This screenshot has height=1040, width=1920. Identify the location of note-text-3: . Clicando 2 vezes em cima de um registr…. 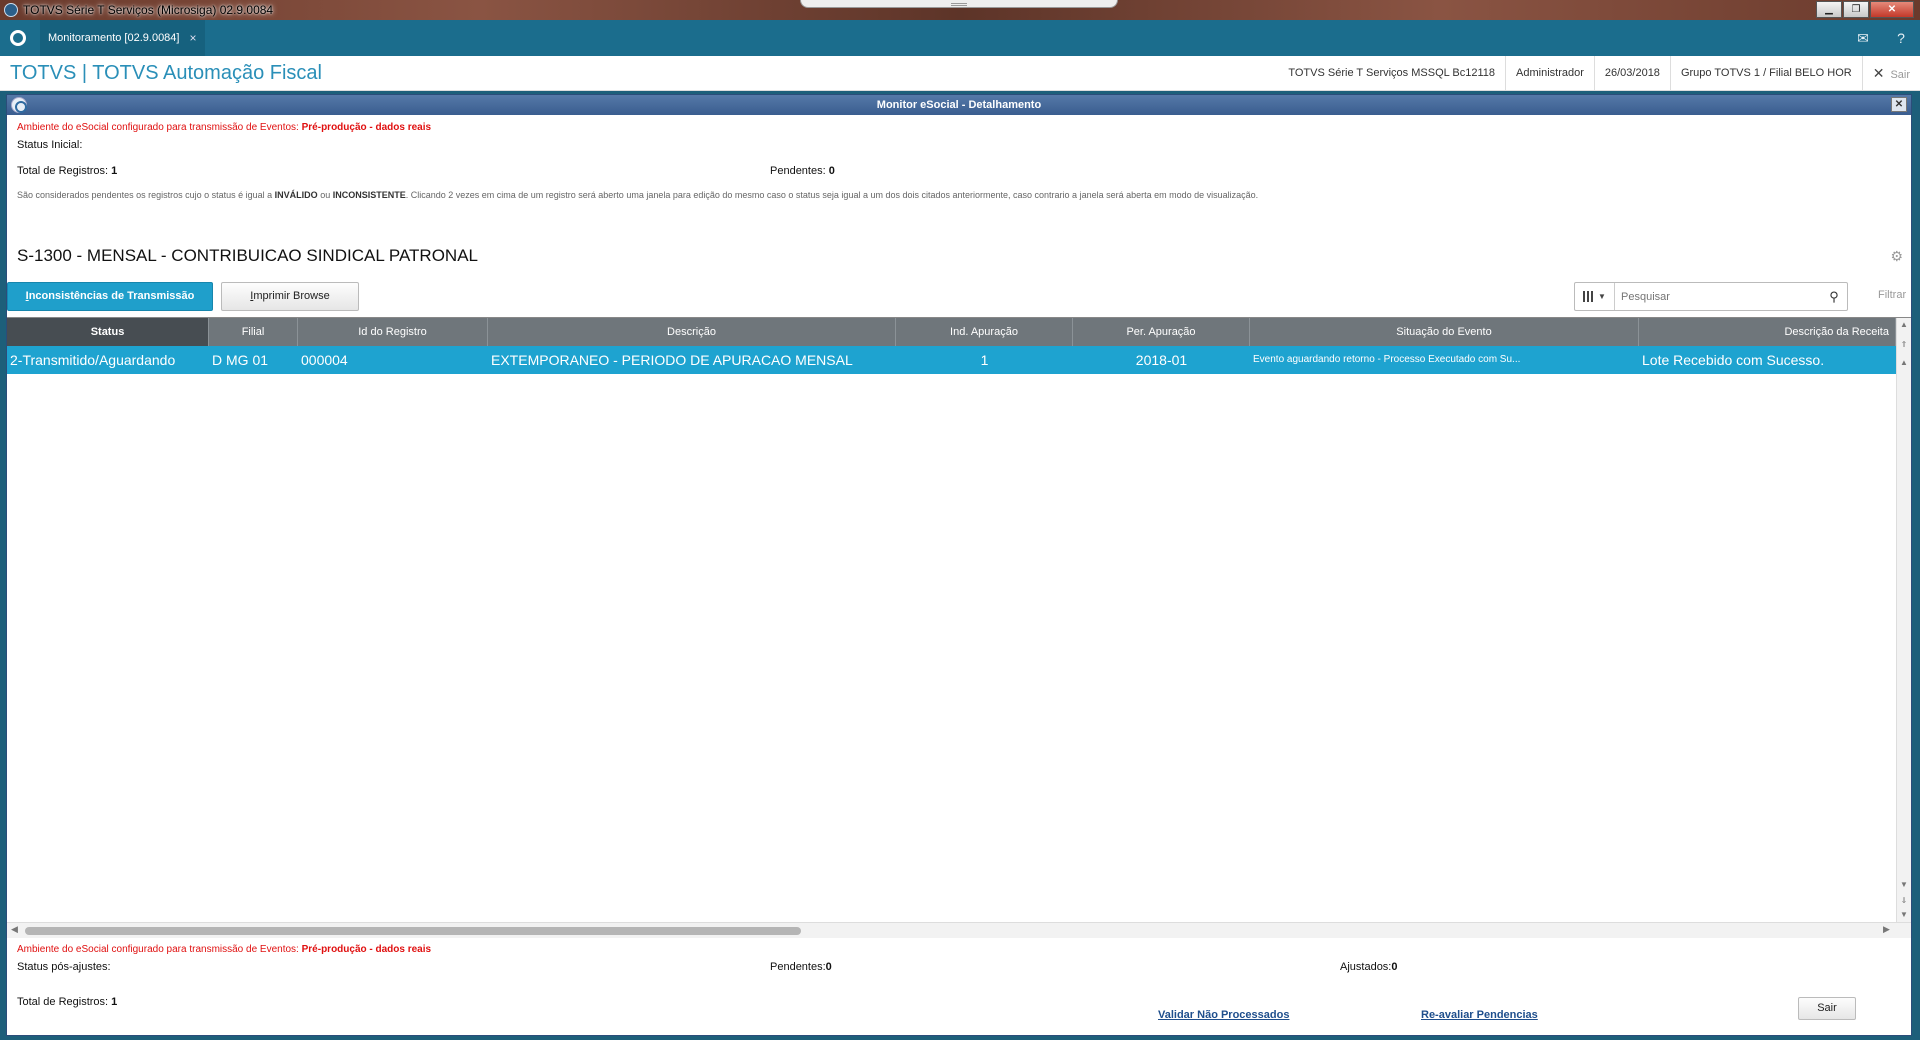
(832, 195).